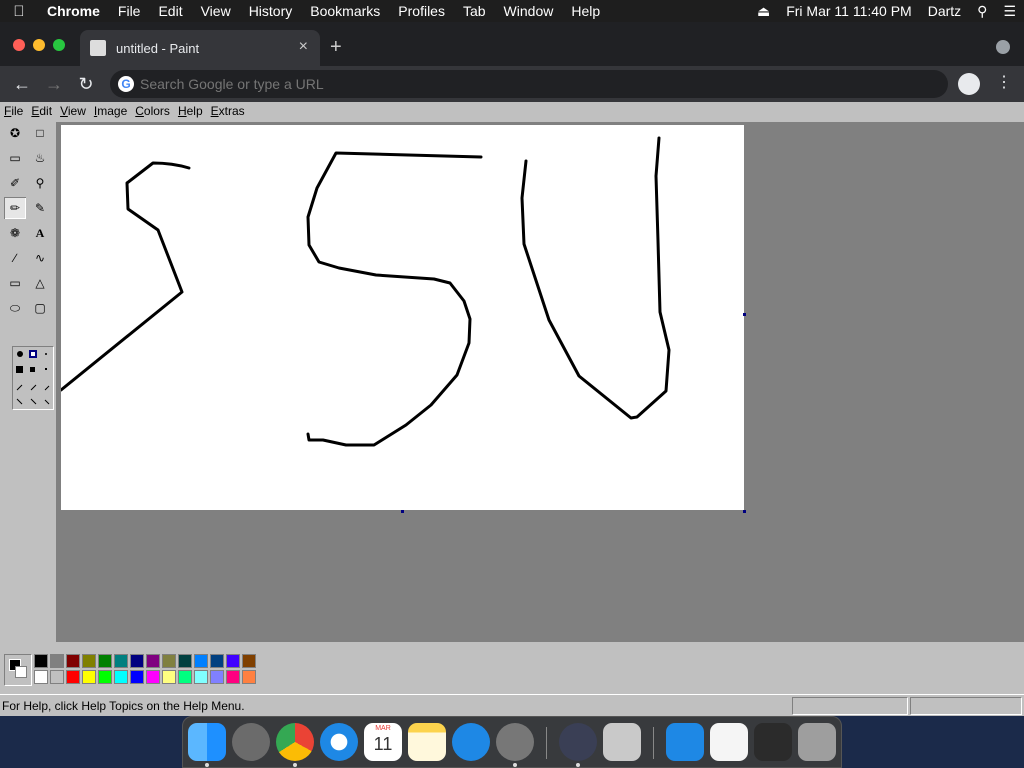  What do you see at coordinates (251, 742) in the screenshot?
I see `launchpad-icon` at bounding box center [251, 742].